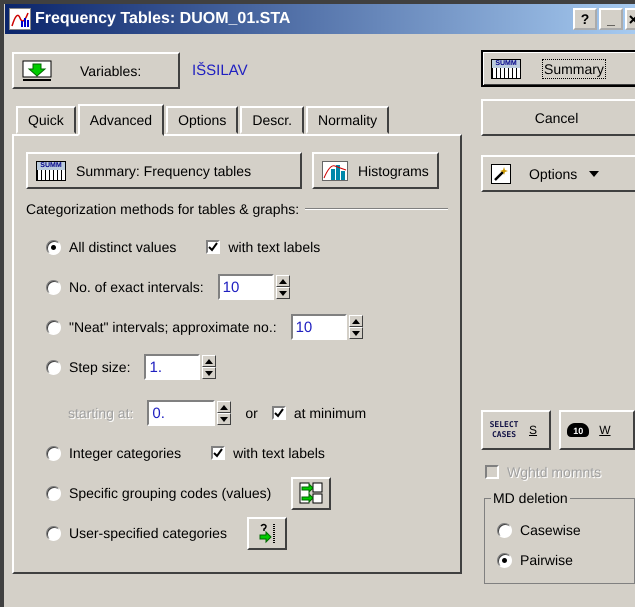 Image resolution: width=635 pixels, height=607 pixels. Describe the element at coordinates (125, 453) in the screenshot. I see `option-label: Integer categories` at that location.